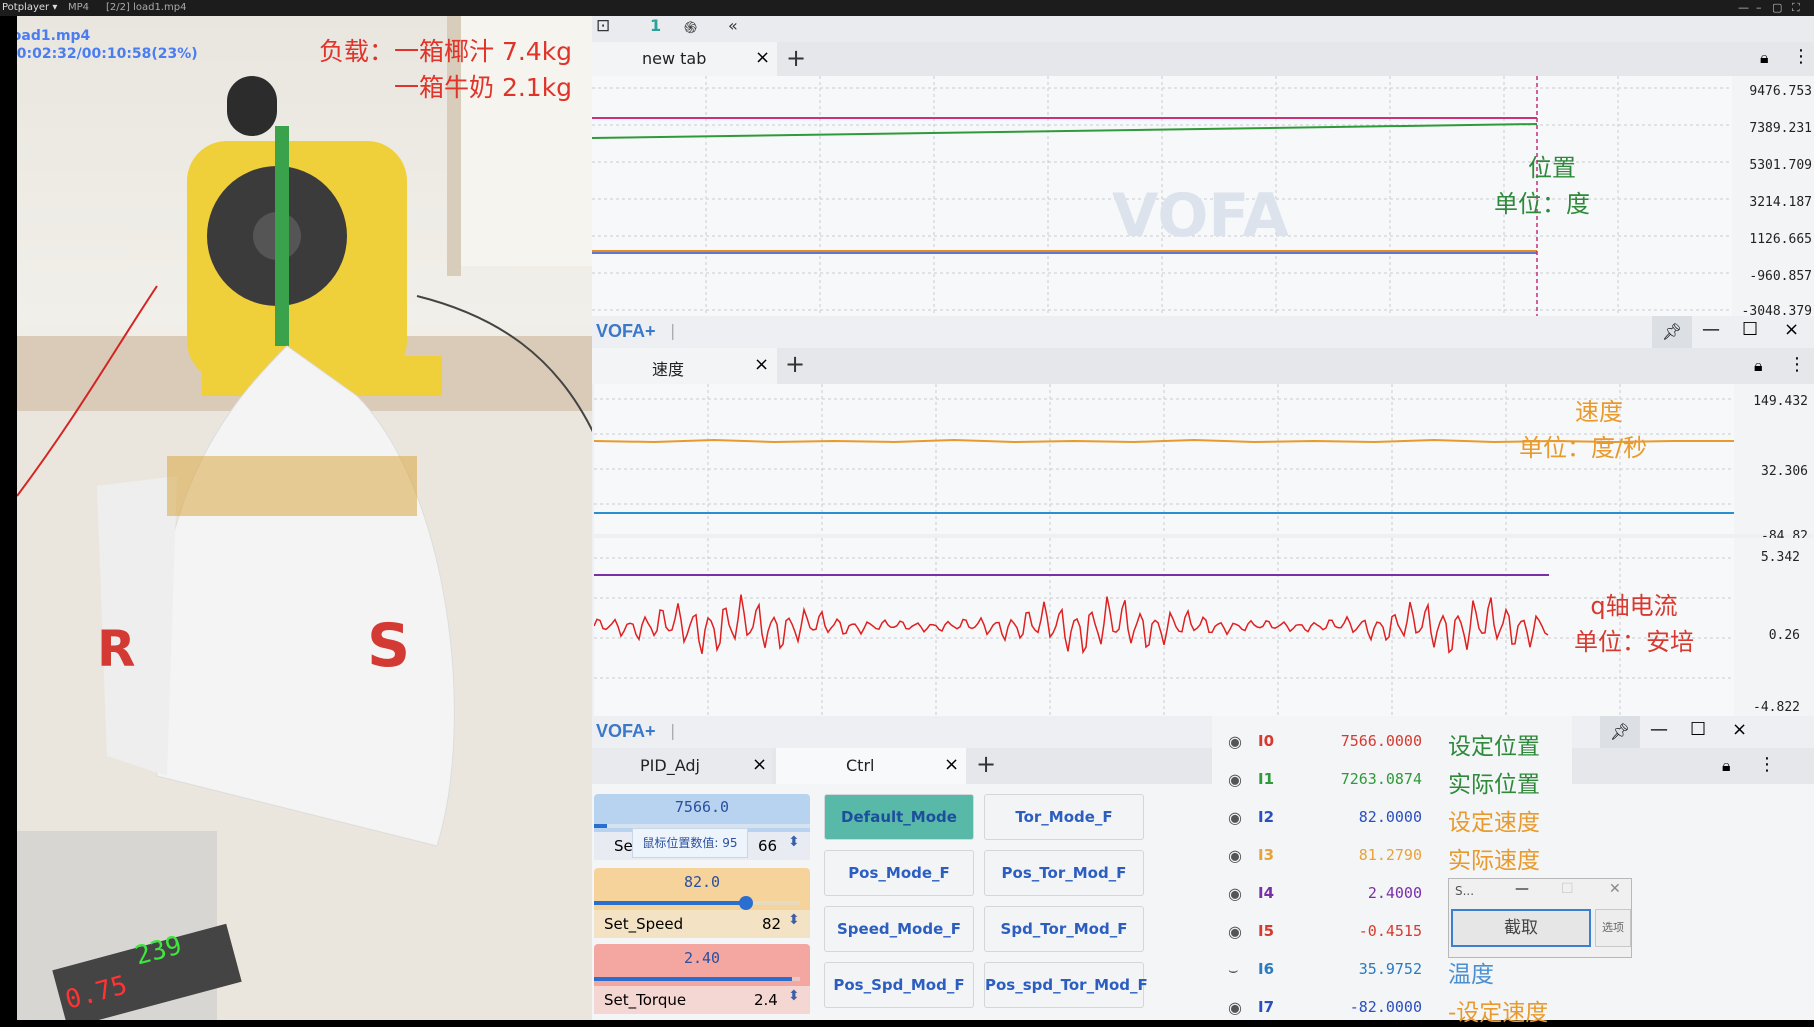 The image size is (1814, 1027). What do you see at coordinates (1203, 366) in the screenshot?
I see `tab-strip: 速度 × + 🔒︎ ⋮` at bounding box center [1203, 366].